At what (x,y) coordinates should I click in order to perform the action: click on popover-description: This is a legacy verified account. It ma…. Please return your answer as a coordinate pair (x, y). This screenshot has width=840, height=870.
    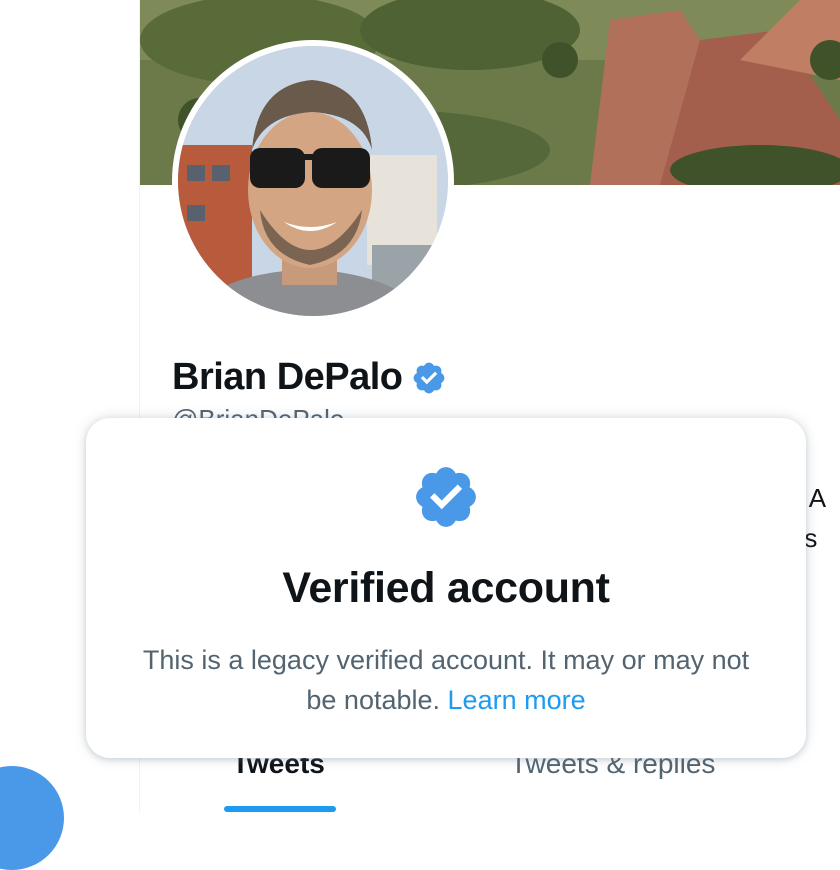
    Looking at the image, I should click on (446, 680).